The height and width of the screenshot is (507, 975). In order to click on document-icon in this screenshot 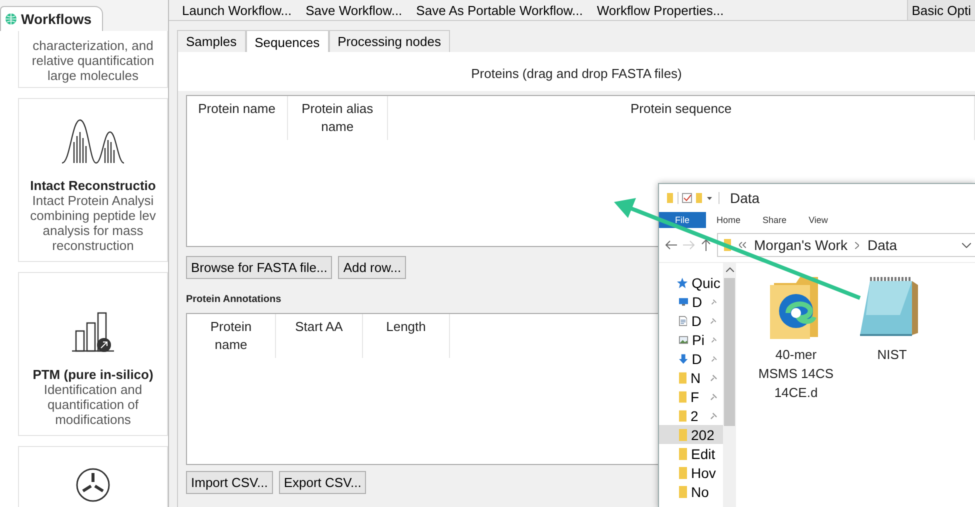, I will do `click(683, 320)`.